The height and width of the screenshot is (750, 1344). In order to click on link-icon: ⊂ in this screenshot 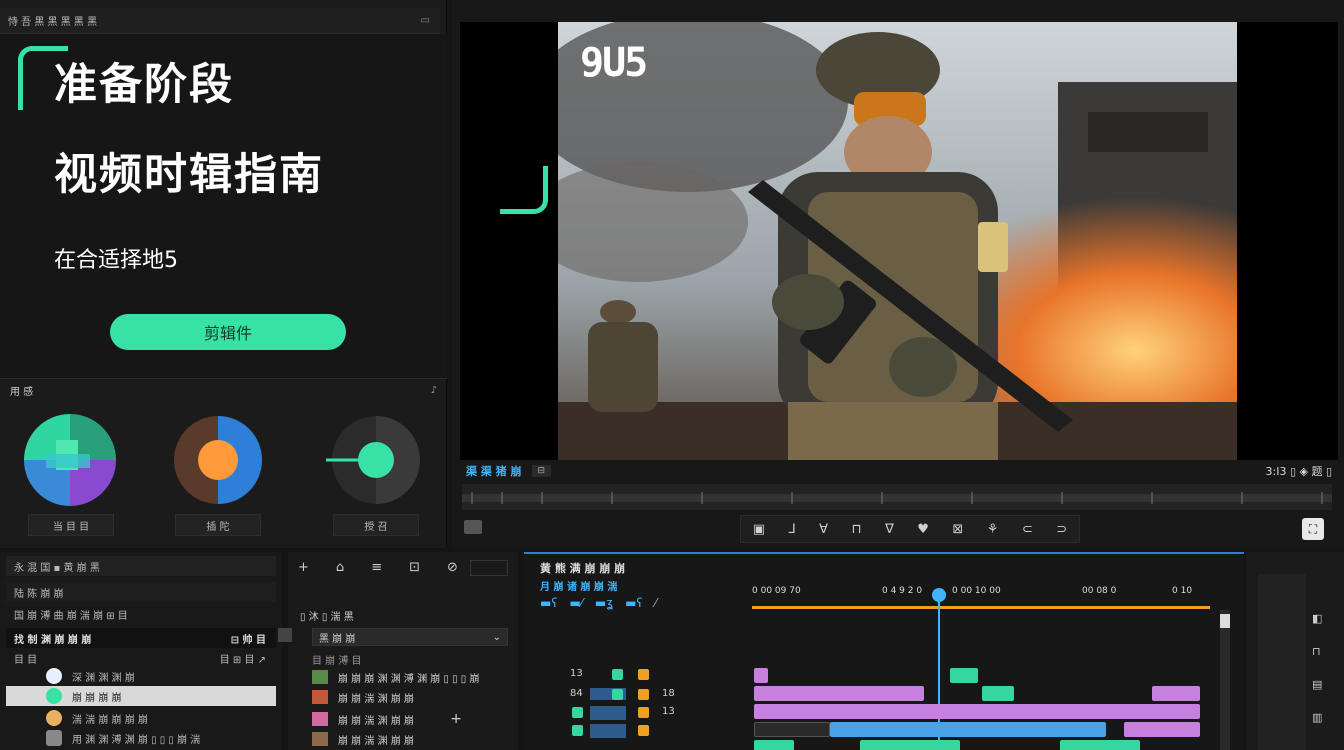, I will do `click(1027, 529)`.